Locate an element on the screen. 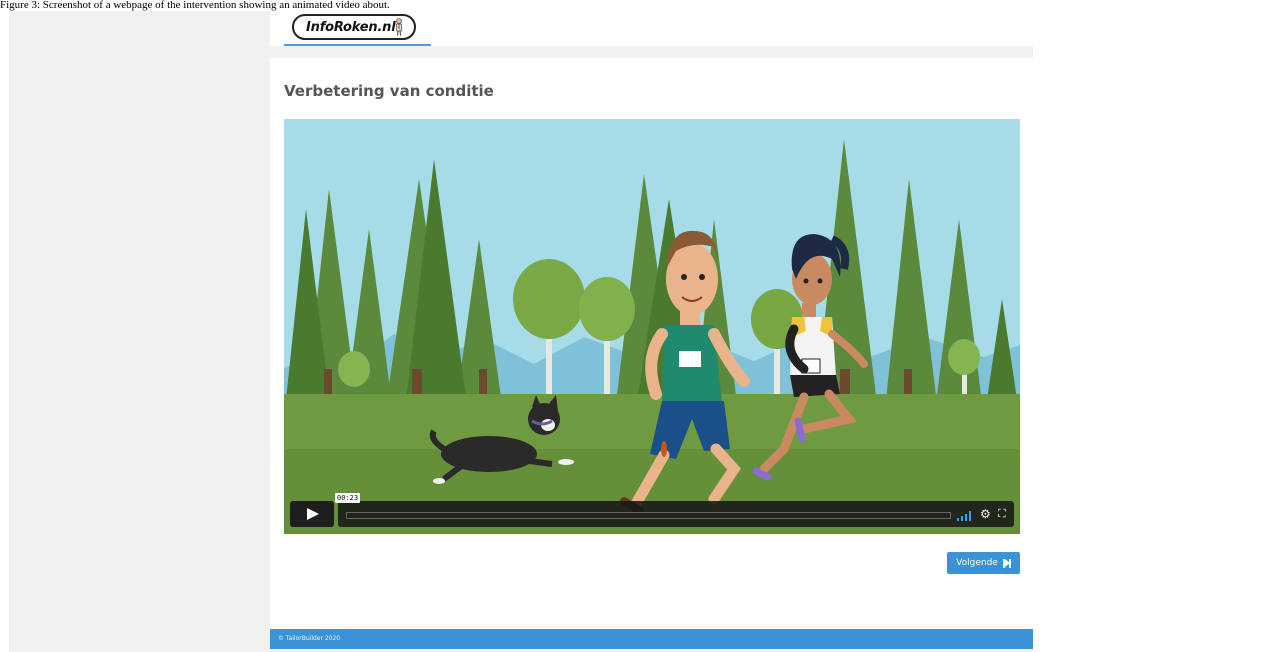  volume-icon is located at coordinates (965, 515).